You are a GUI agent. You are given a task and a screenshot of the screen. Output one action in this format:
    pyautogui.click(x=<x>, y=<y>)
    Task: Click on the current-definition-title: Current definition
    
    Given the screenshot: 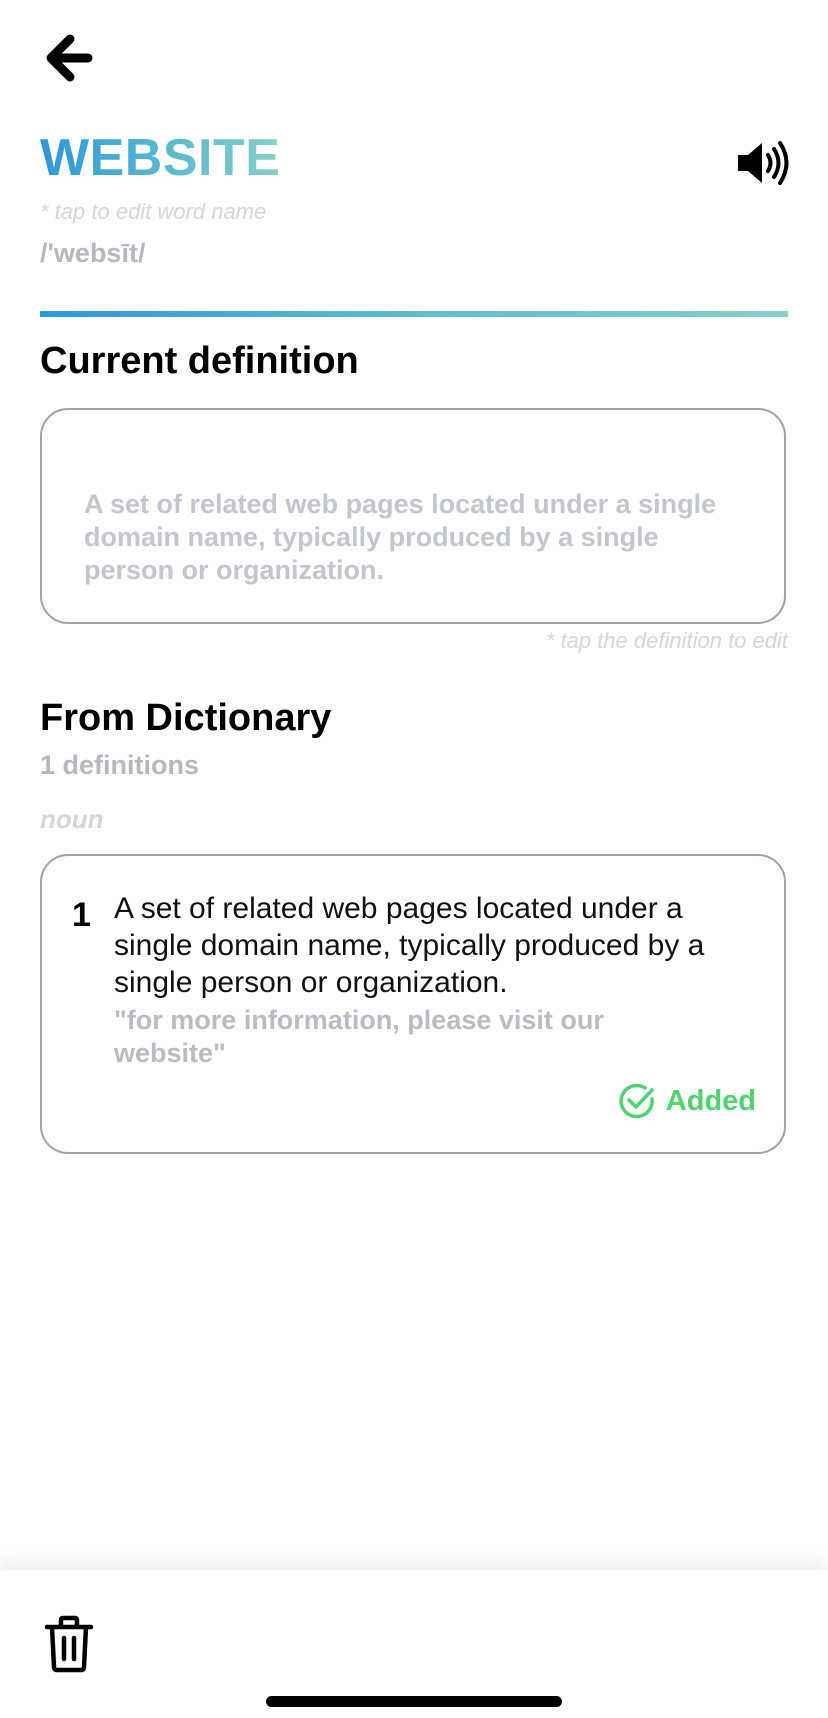 What is the action you would take?
    pyautogui.click(x=199, y=361)
    